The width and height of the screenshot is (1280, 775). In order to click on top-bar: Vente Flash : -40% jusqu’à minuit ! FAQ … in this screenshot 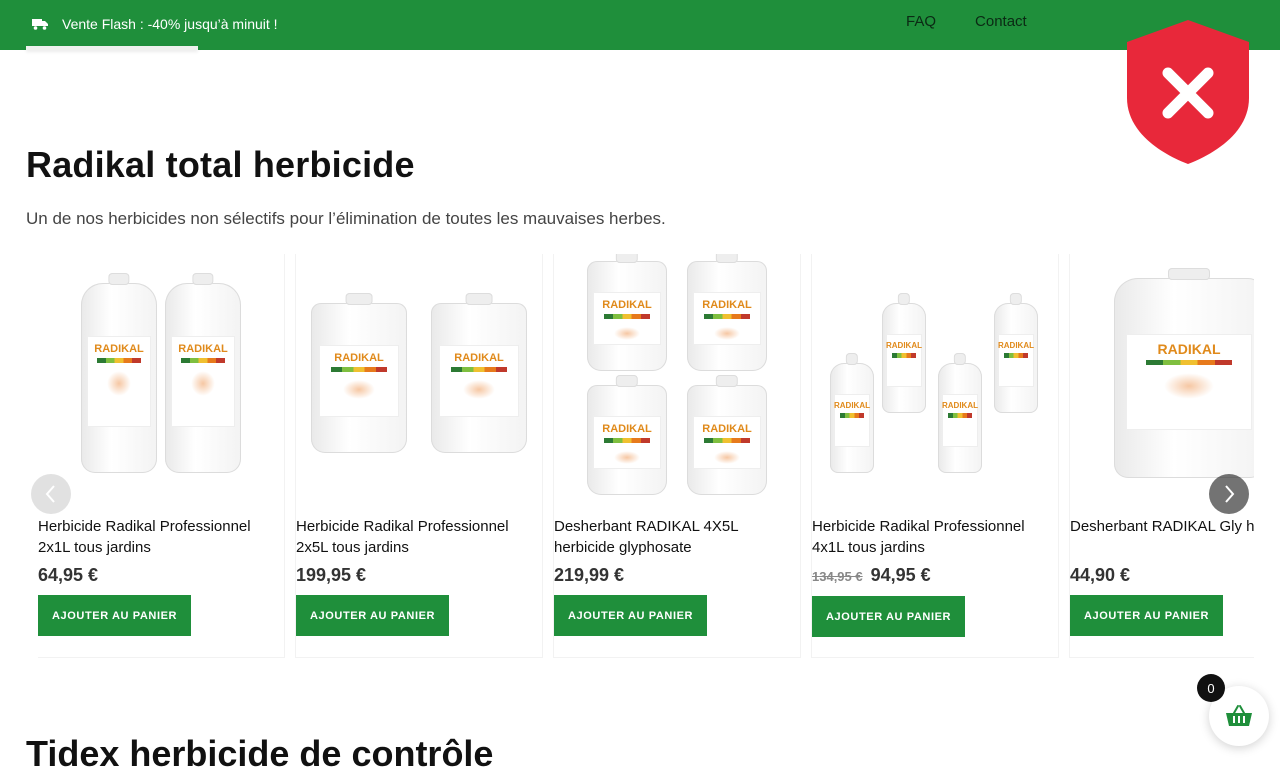, I will do `click(640, 25)`.